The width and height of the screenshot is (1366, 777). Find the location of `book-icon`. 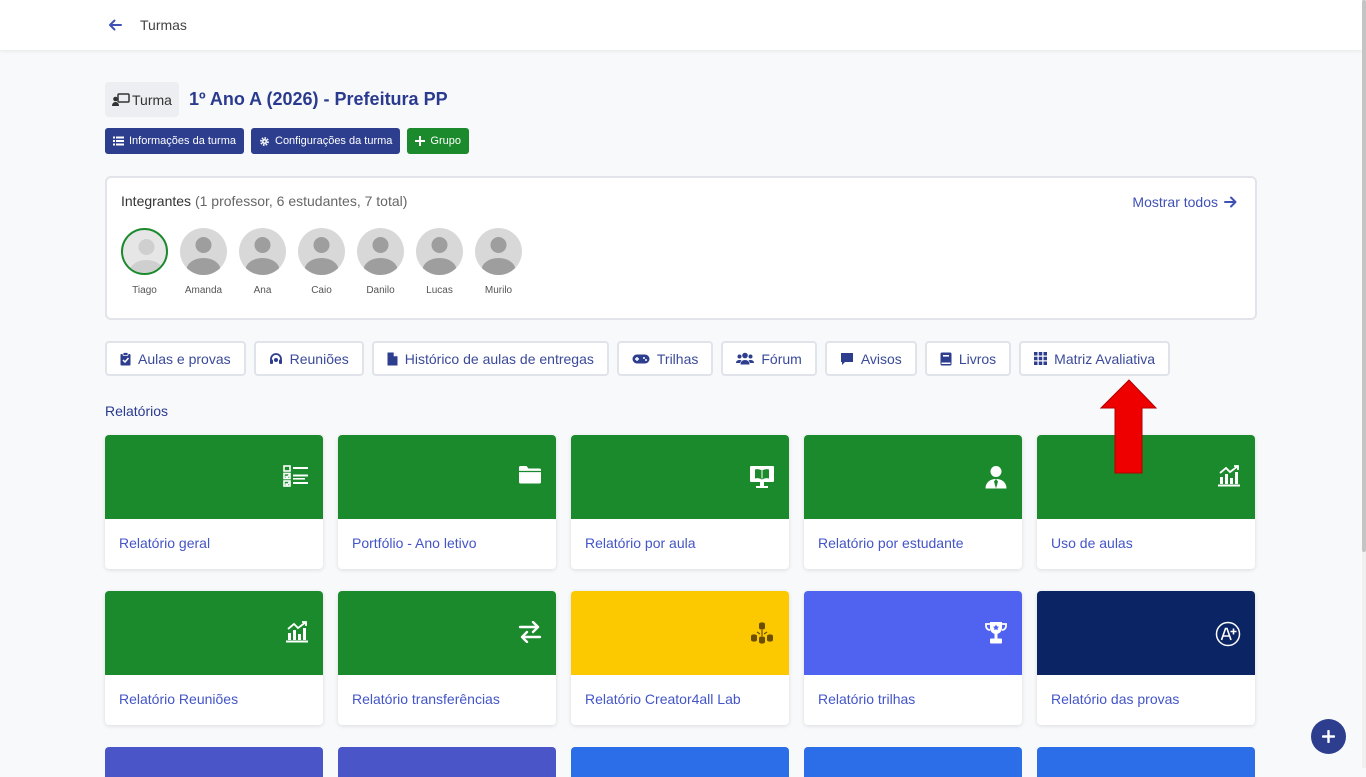

book-icon is located at coordinates (946, 359).